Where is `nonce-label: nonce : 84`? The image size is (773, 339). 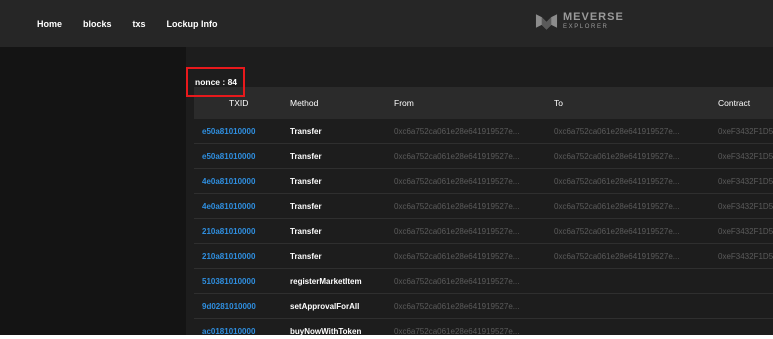
nonce-label: nonce : 84 is located at coordinates (216, 82).